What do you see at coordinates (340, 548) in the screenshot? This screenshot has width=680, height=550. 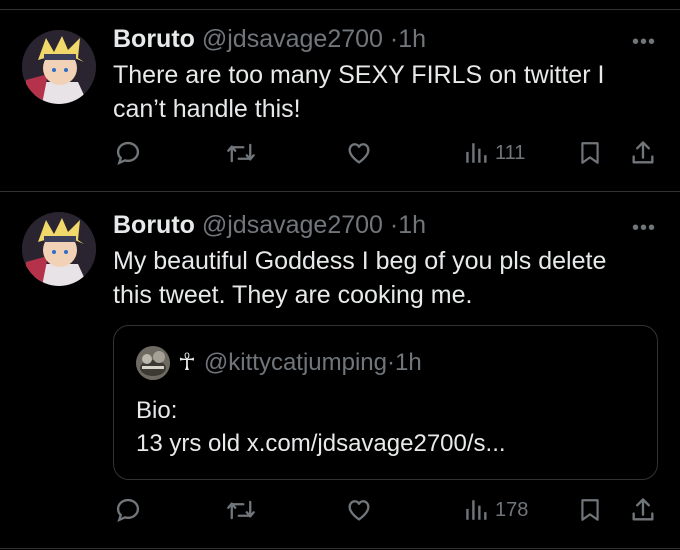 I see `bottom-divider` at bounding box center [340, 548].